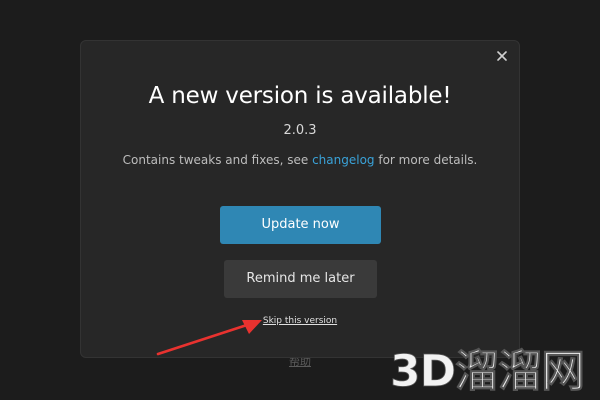  What do you see at coordinates (300, 225) in the screenshot?
I see `update-now-button: Update now` at bounding box center [300, 225].